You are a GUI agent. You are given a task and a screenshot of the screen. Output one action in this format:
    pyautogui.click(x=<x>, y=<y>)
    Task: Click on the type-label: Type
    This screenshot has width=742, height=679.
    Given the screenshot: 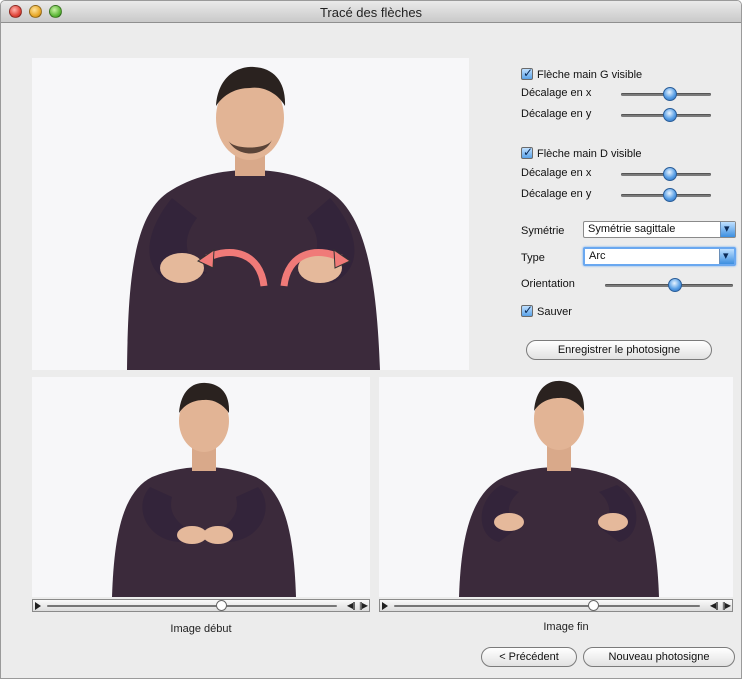 What is the action you would take?
    pyautogui.click(x=533, y=258)
    